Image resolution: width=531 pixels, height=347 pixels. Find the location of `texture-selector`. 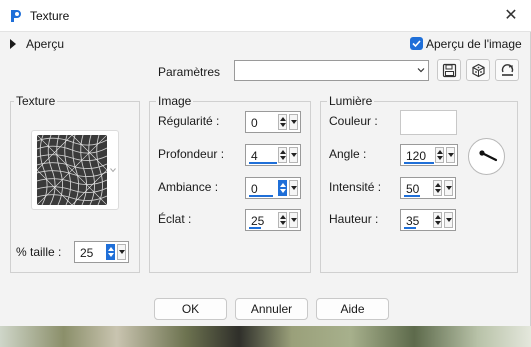

texture-selector is located at coordinates (75, 170).